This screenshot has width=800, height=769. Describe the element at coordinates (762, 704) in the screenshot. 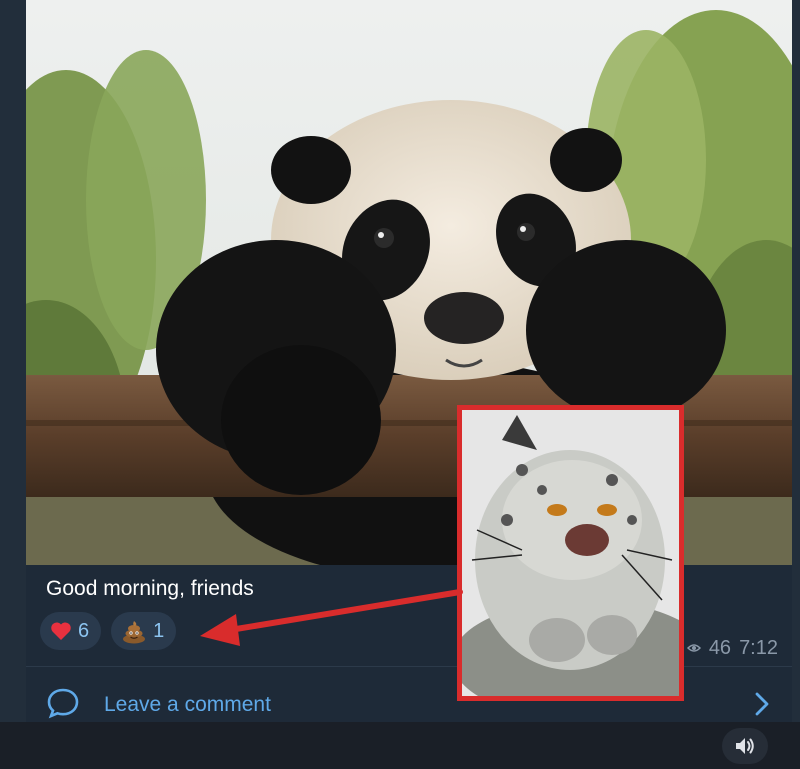

I see `chevron-right-icon` at that location.